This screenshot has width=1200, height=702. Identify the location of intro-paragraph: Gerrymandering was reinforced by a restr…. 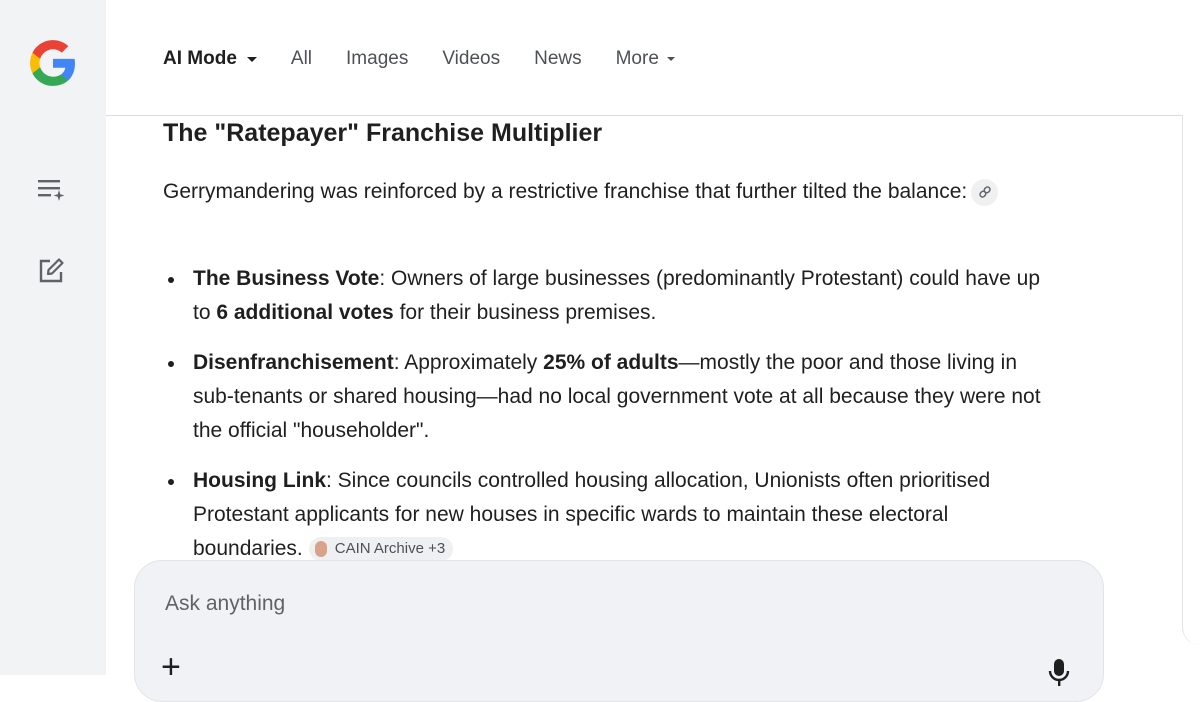
(588, 192).